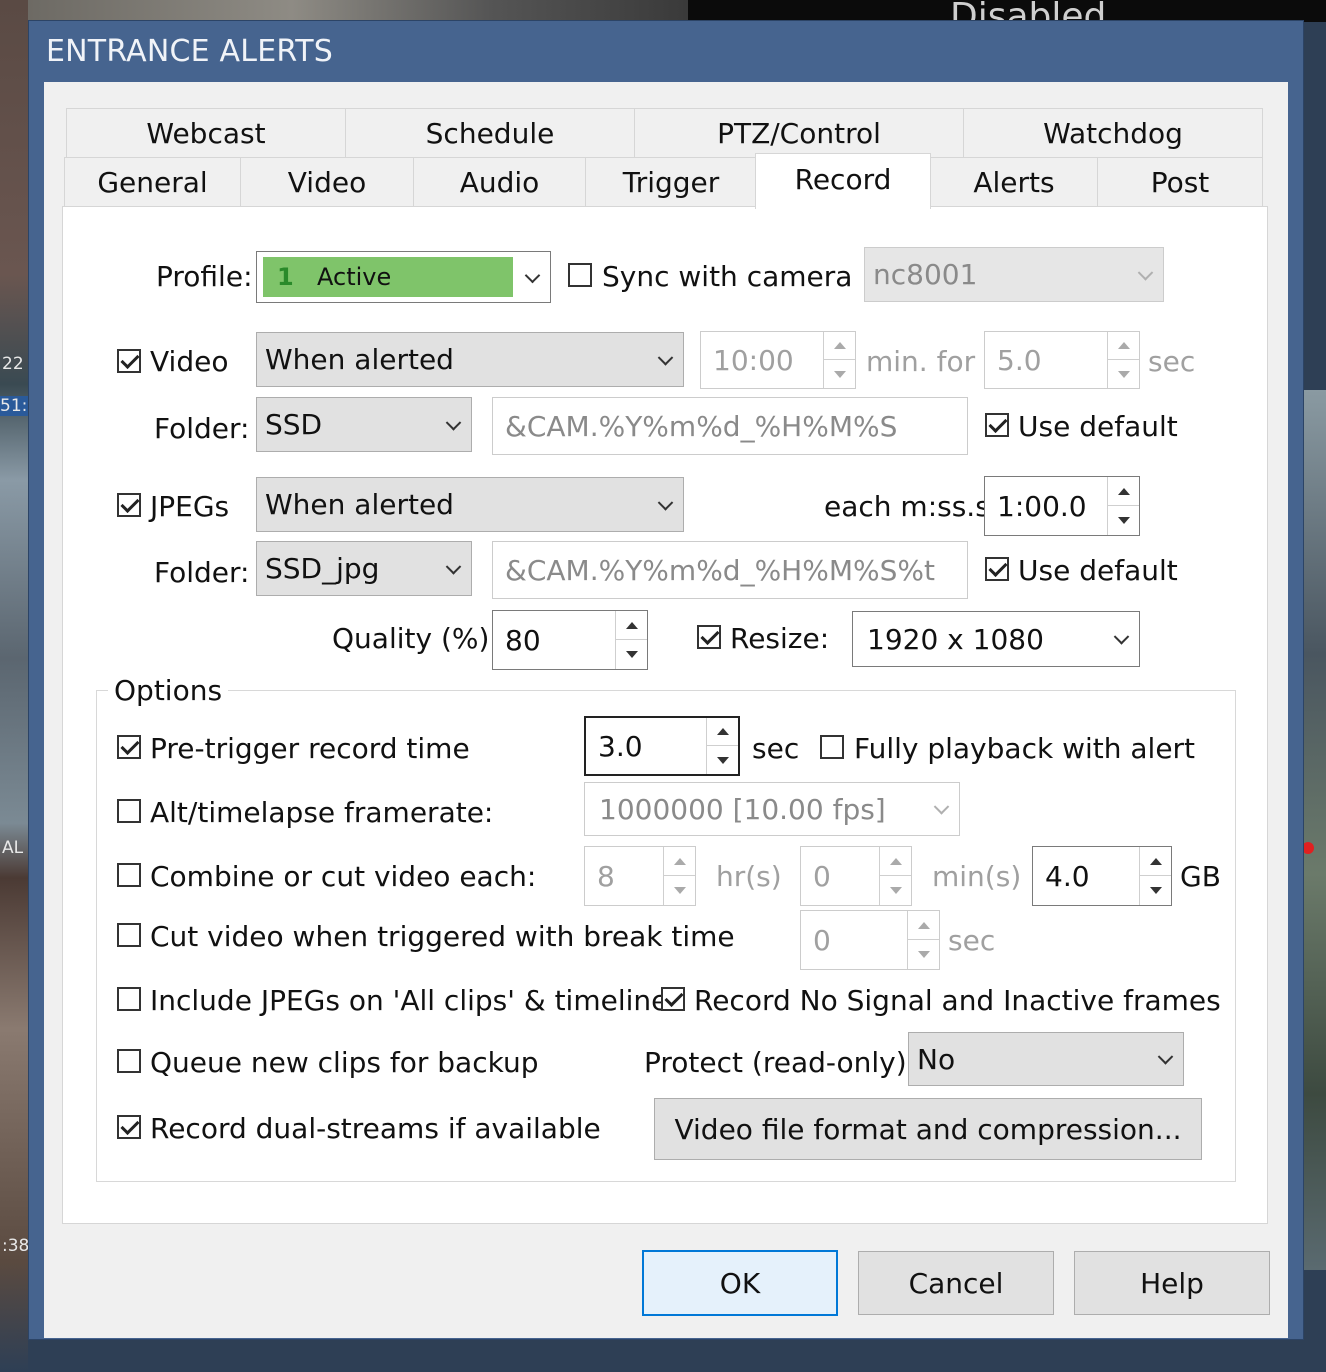  Describe the element at coordinates (129, 1127) in the screenshot. I see `dual-streams-checkbox` at that location.